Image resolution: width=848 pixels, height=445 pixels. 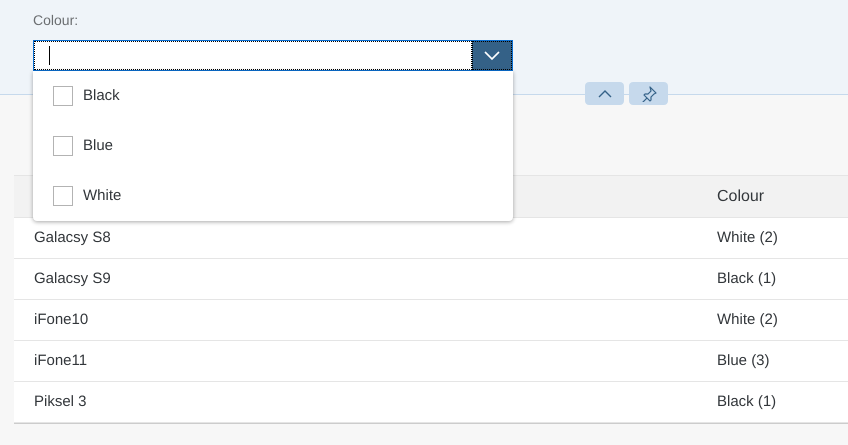 I want to click on chevron-down-icon, so click(x=492, y=55).